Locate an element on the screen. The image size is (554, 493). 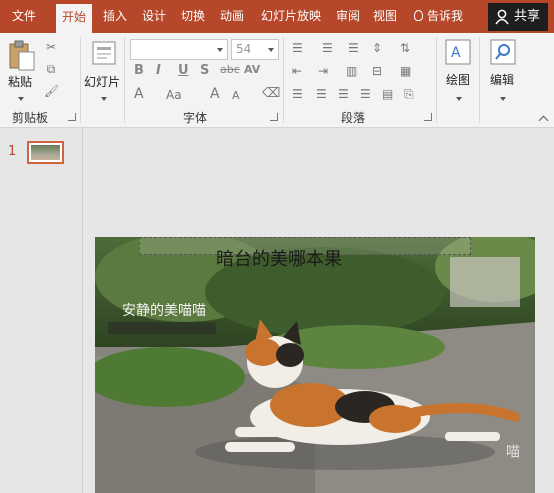
tab-insert: 插入 is located at coordinates (115, 16).